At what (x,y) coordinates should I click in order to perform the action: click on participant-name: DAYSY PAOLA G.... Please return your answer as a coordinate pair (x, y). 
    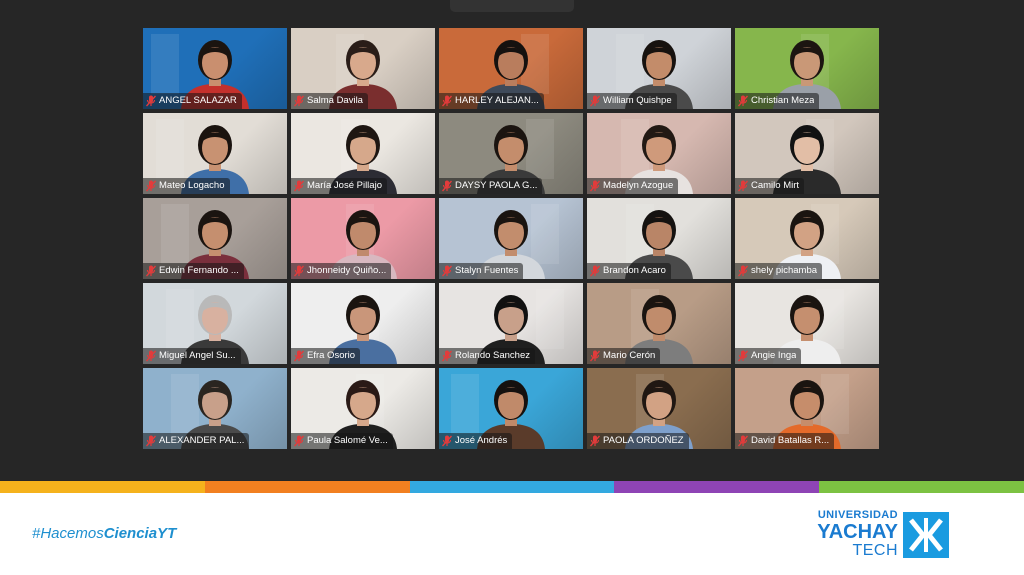
    Looking at the image, I should click on (496, 185).